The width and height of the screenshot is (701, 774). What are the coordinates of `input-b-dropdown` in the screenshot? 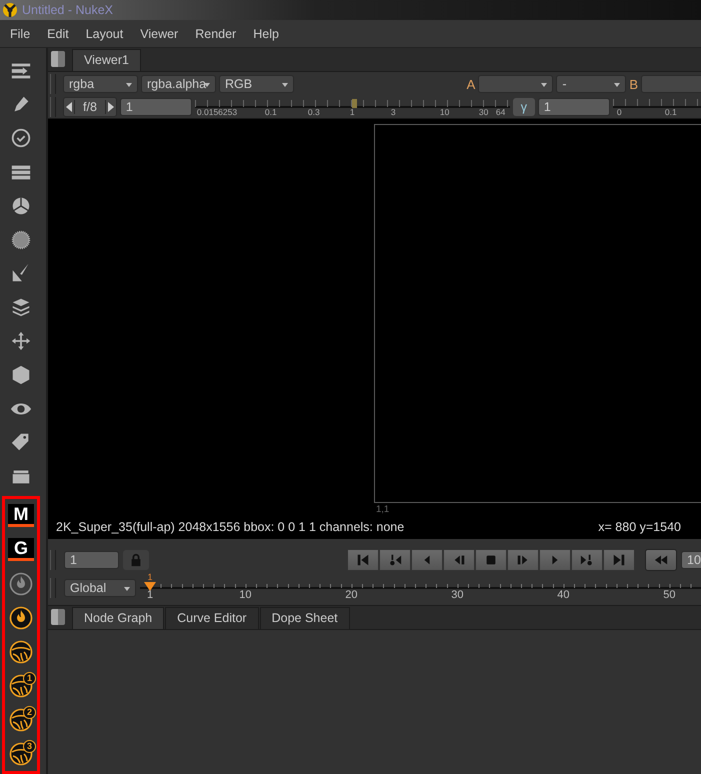 It's located at (671, 84).